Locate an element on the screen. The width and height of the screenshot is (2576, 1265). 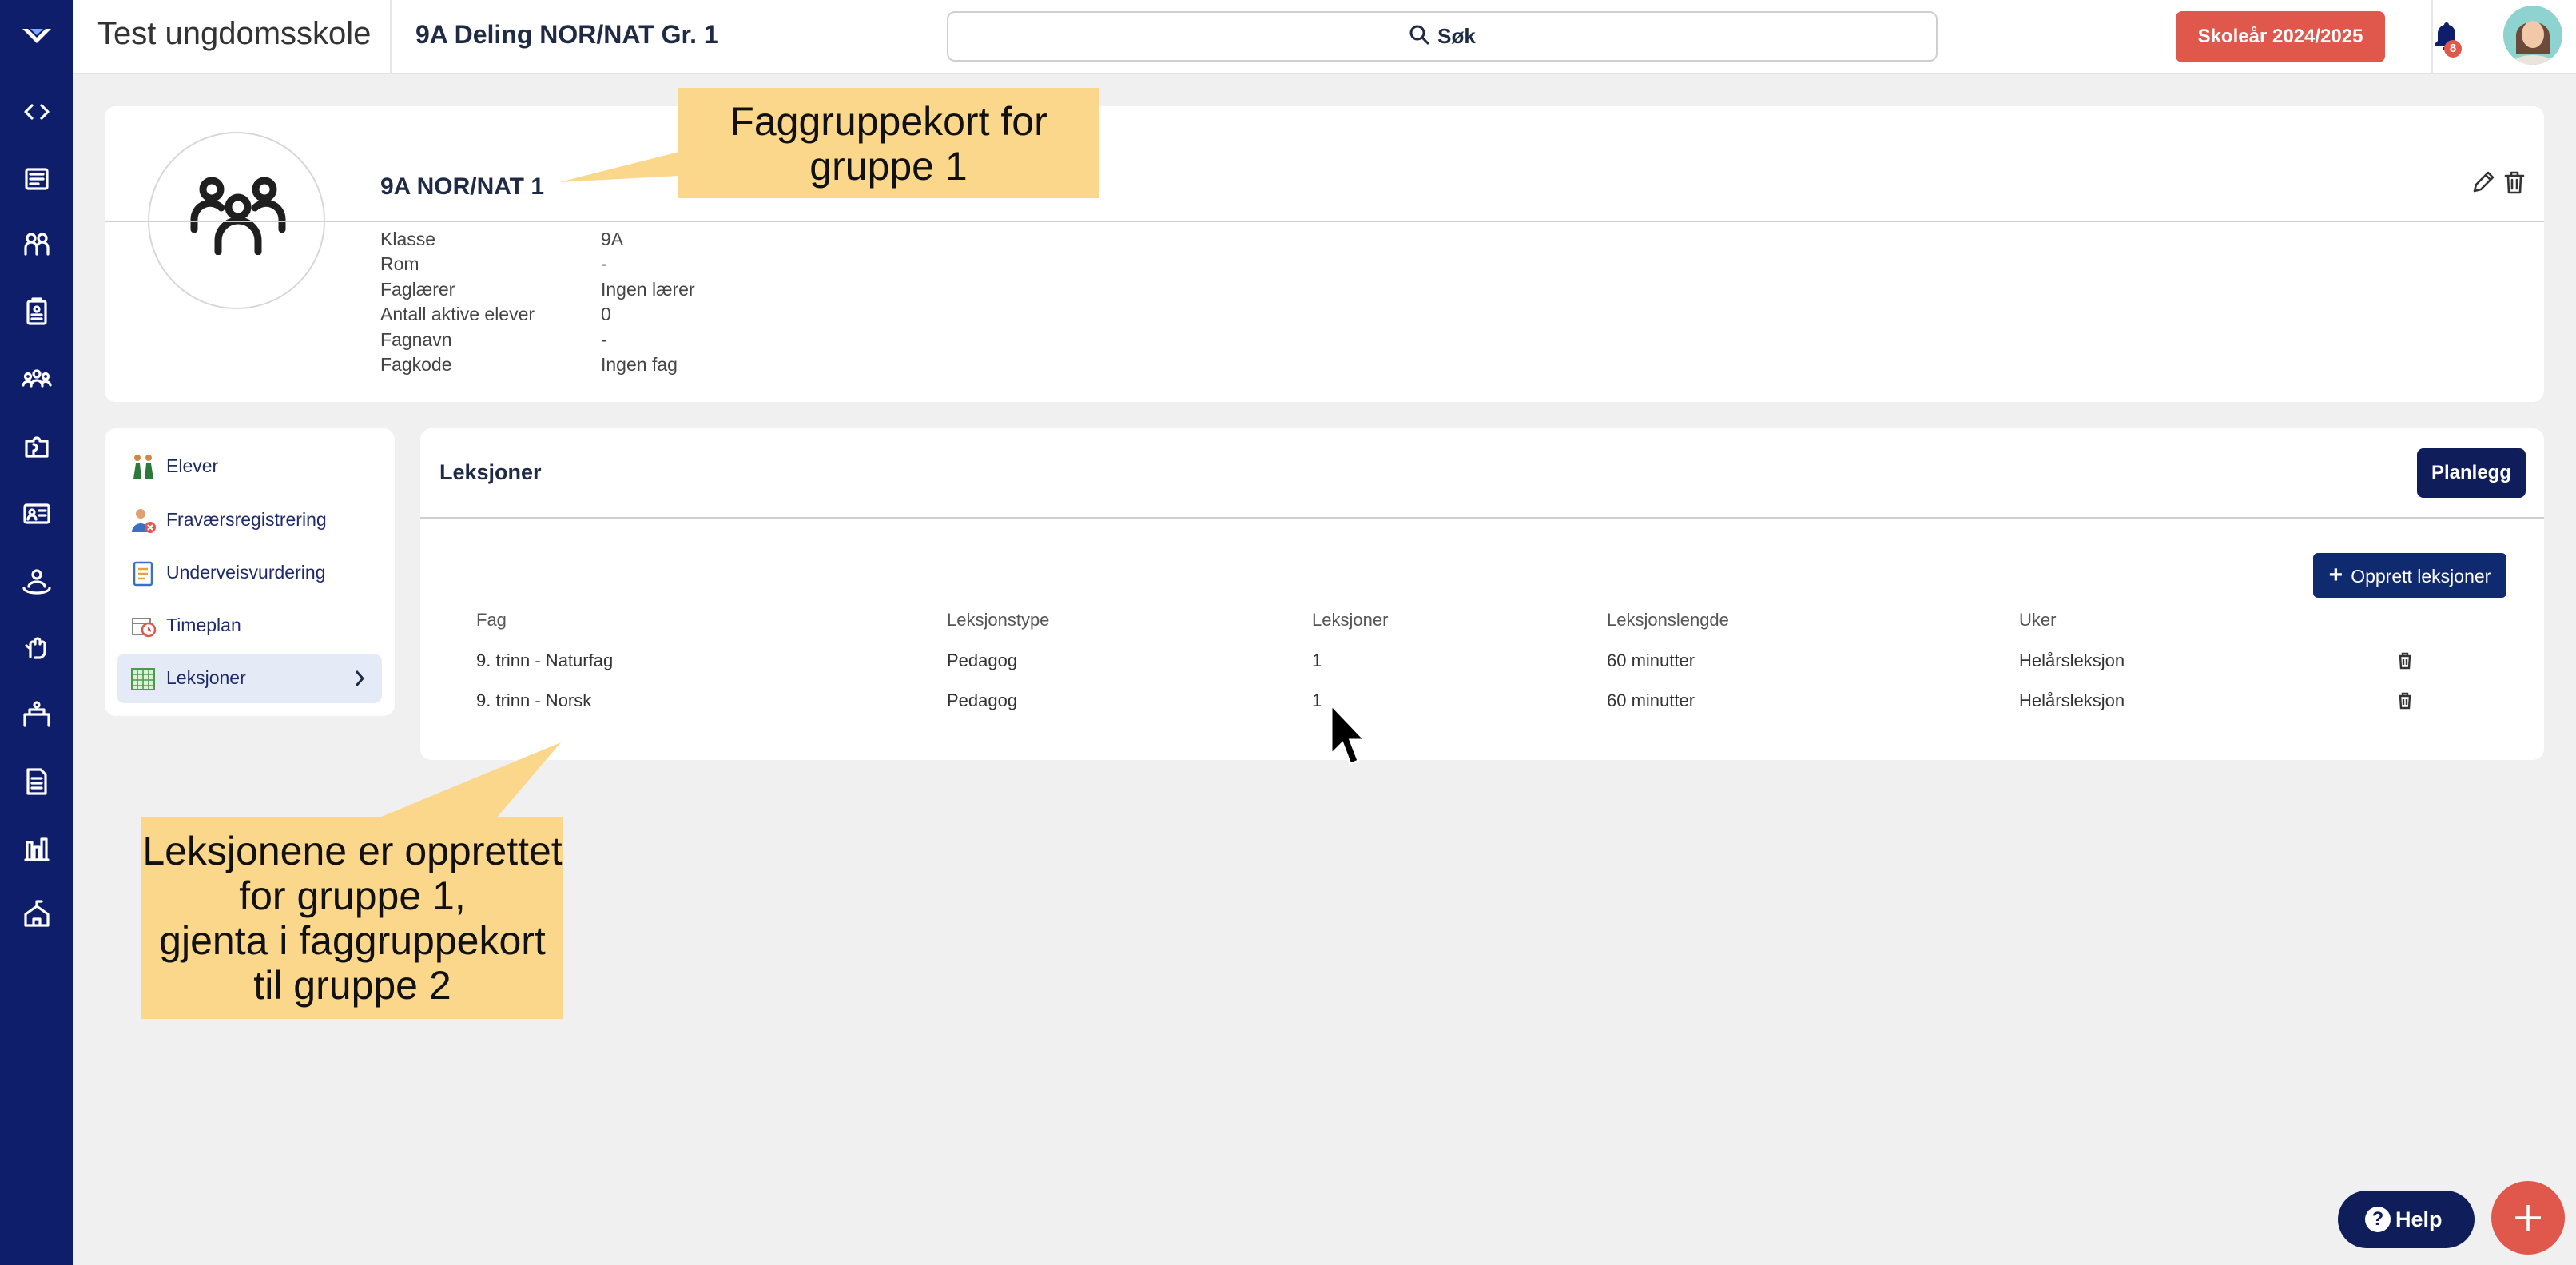
nav-item-leksjoner: Leksjoner is located at coordinates (249, 678).